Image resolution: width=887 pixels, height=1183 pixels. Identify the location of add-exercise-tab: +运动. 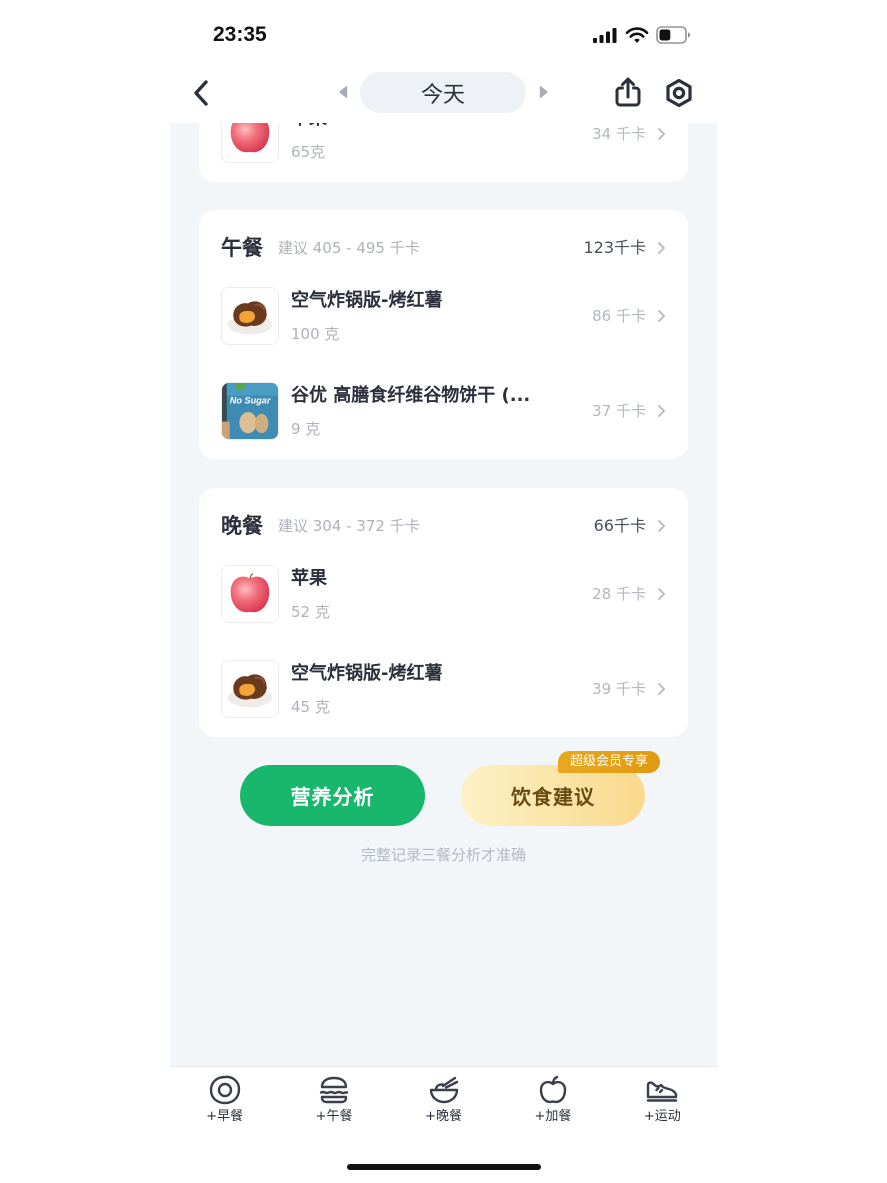
(662, 1101).